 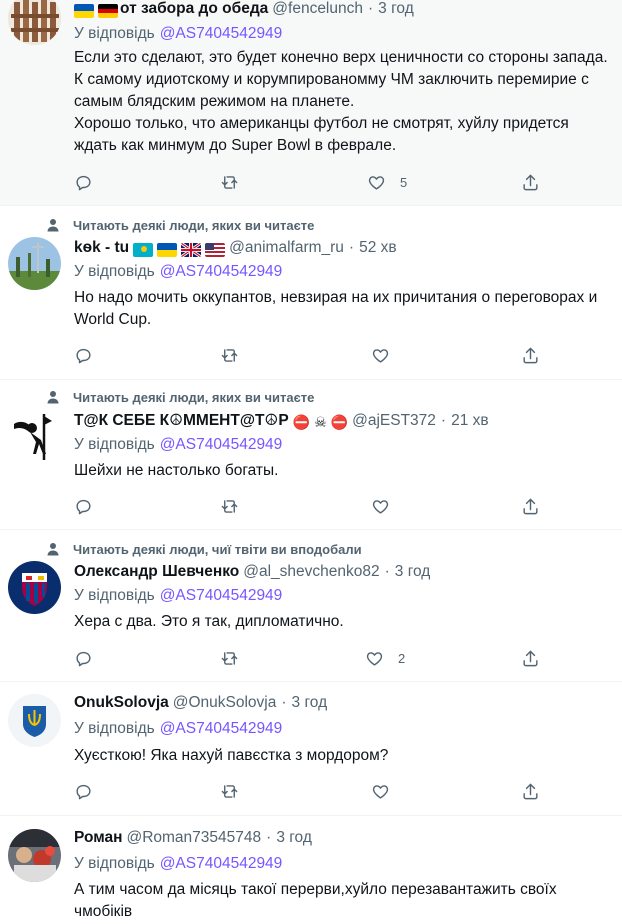 What do you see at coordinates (344, 756) in the screenshot?
I see `tweet-text: Хуєсткою! Яка нахуй павєстка з мордором?` at bounding box center [344, 756].